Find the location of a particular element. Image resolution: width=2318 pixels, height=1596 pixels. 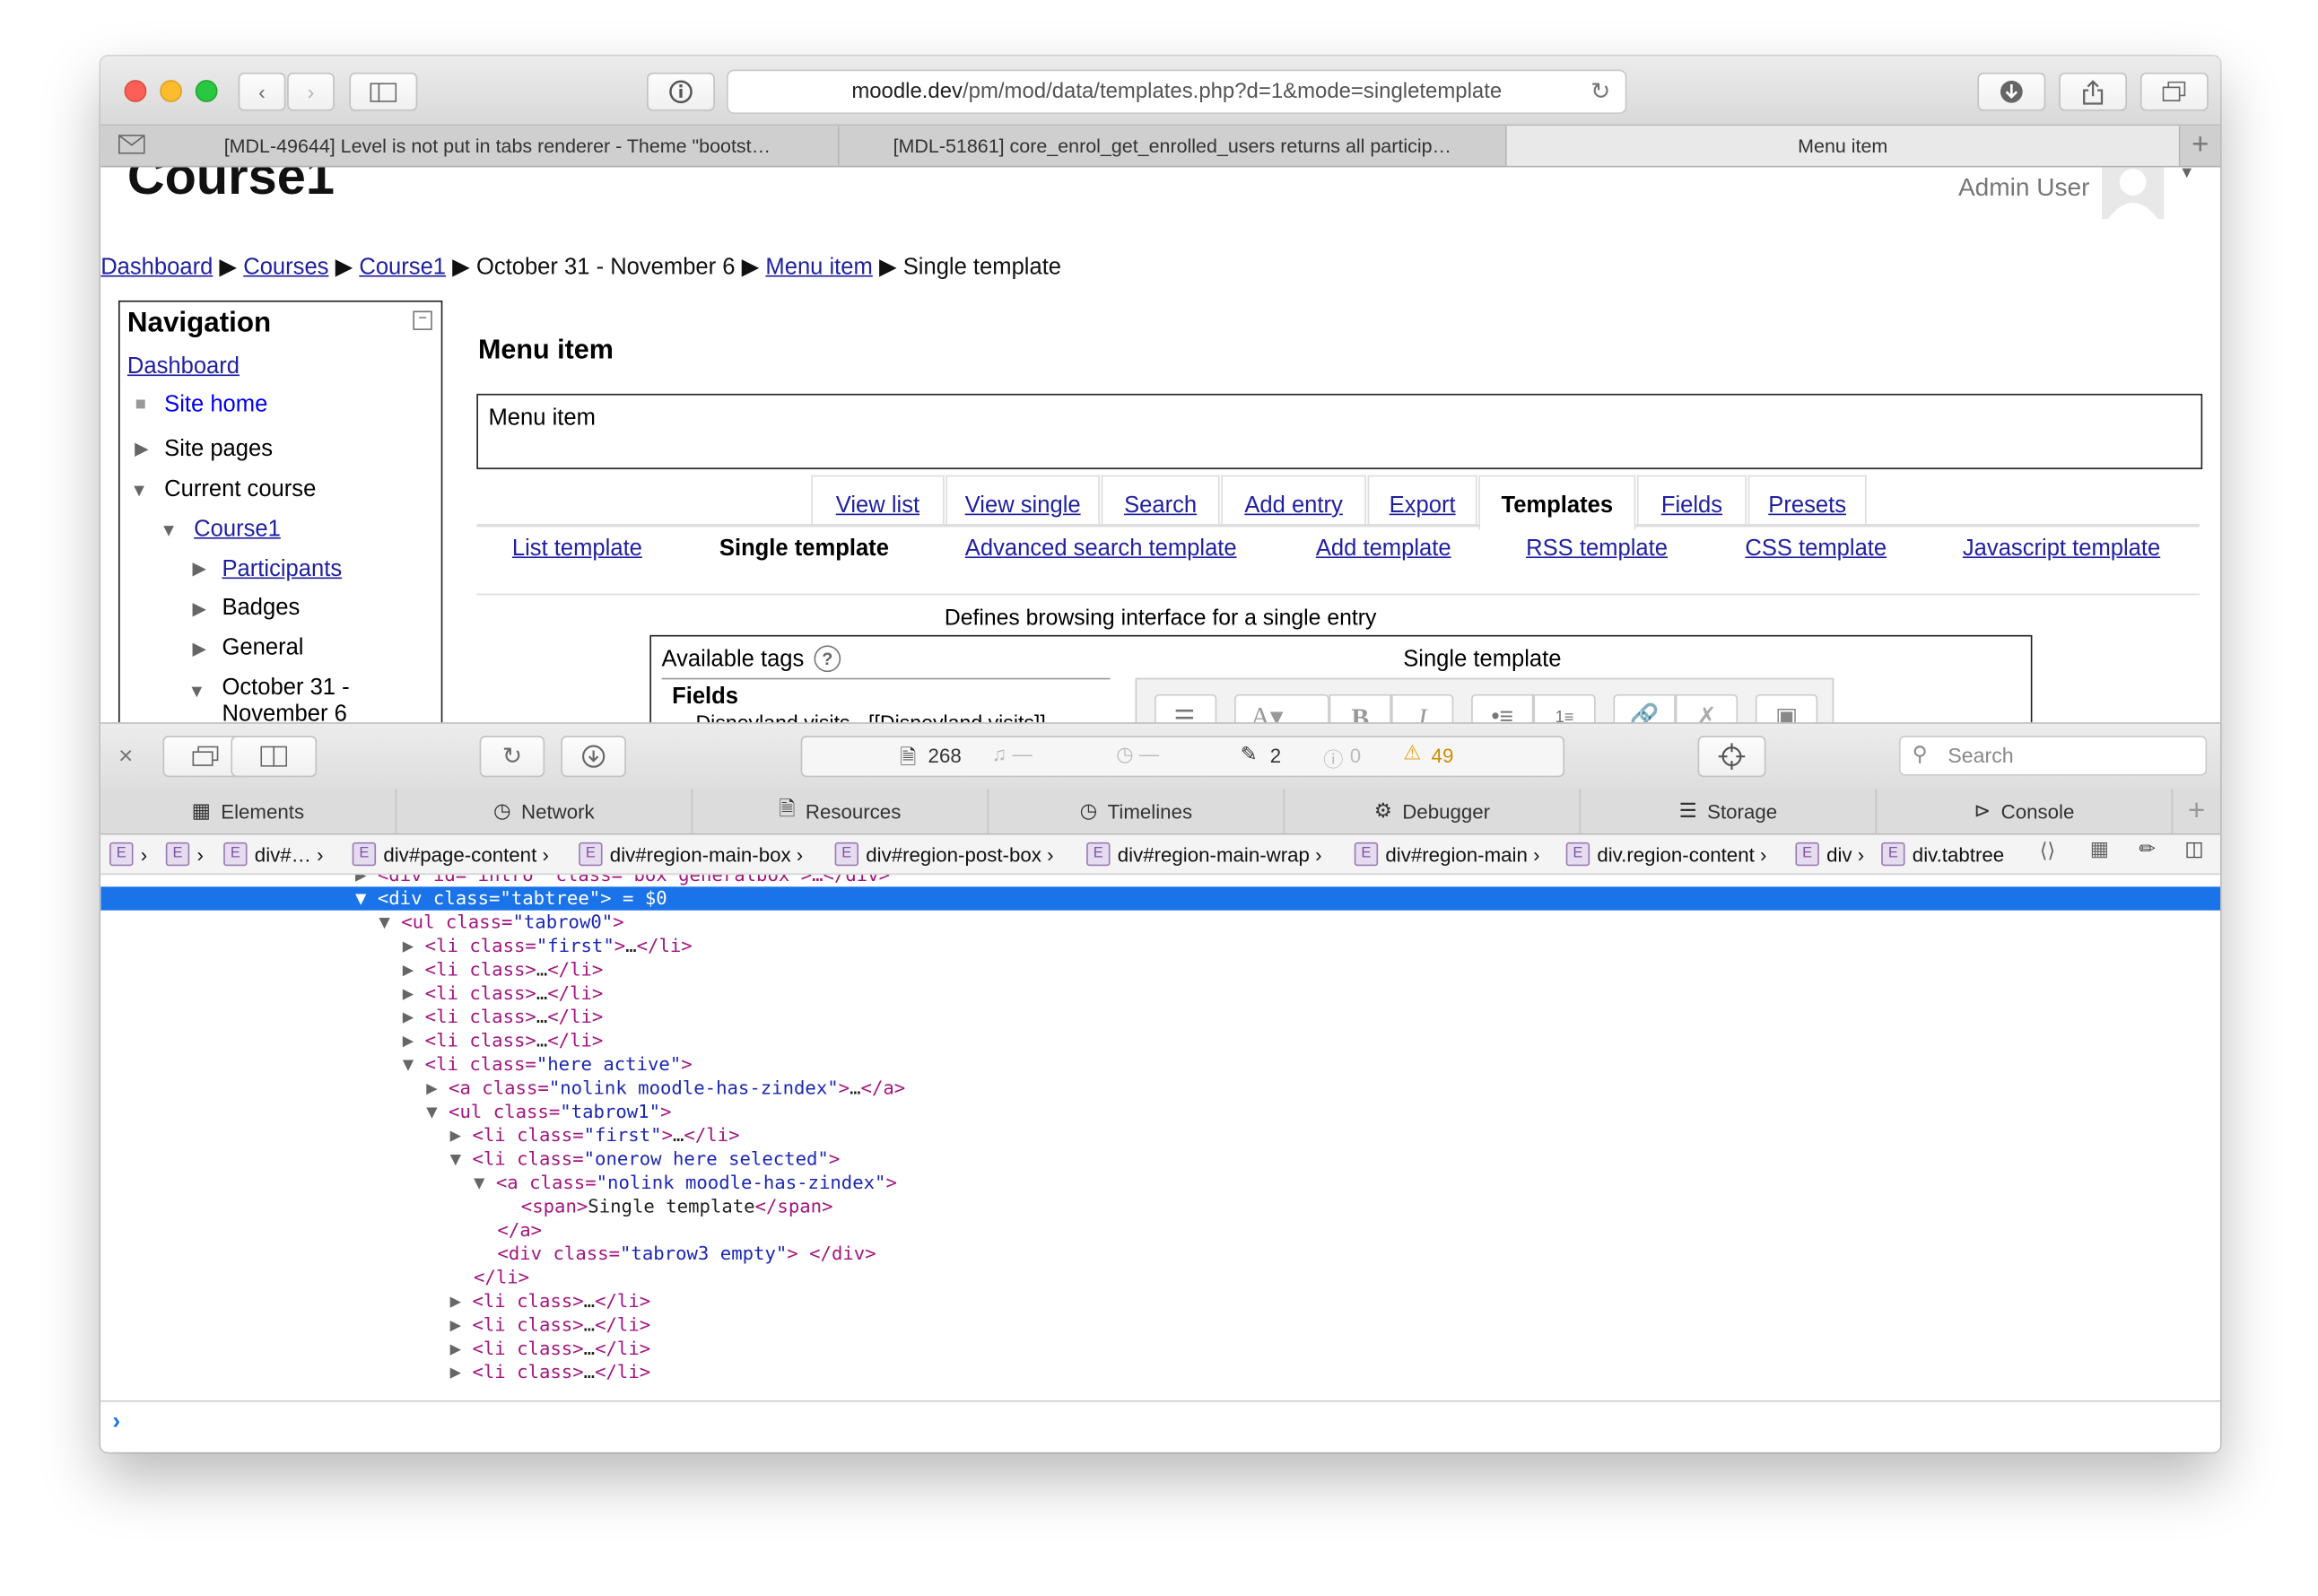

subtab-list-template: List template is located at coordinates (577, 549).